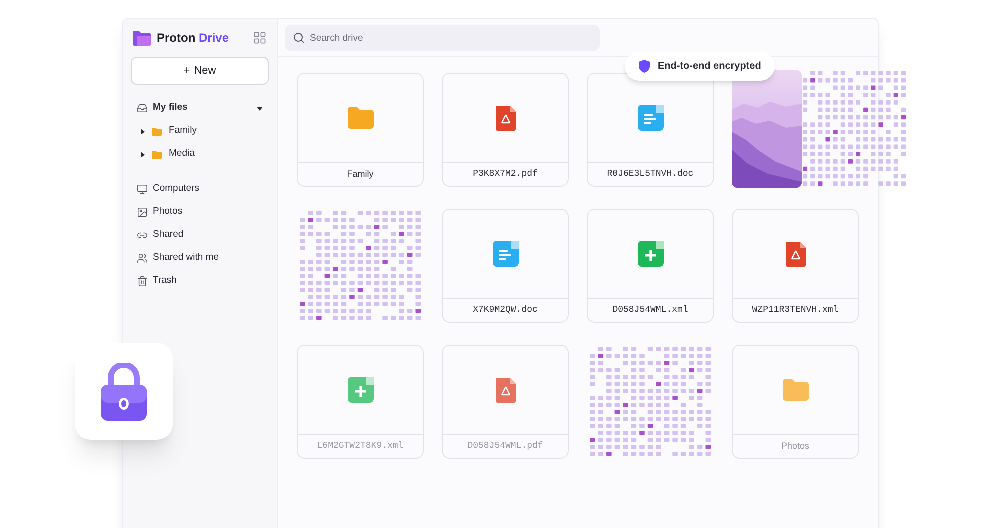 The width and height of the screenshot is (1000, 528). I want to click on sidebar-item: Shared, so click(200, 235).